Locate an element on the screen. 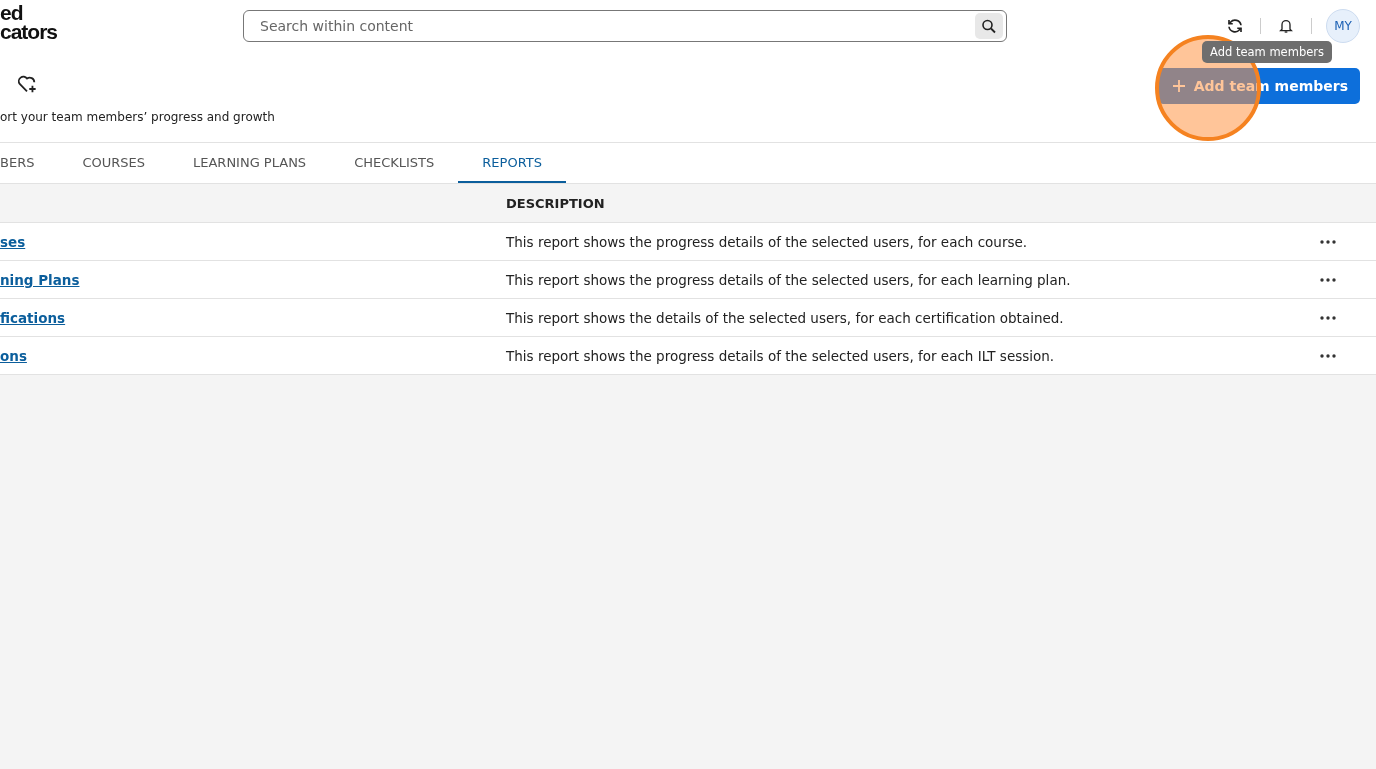 The image size is (1376, 769). tab: COURSES is located at coordinates (113, 163).